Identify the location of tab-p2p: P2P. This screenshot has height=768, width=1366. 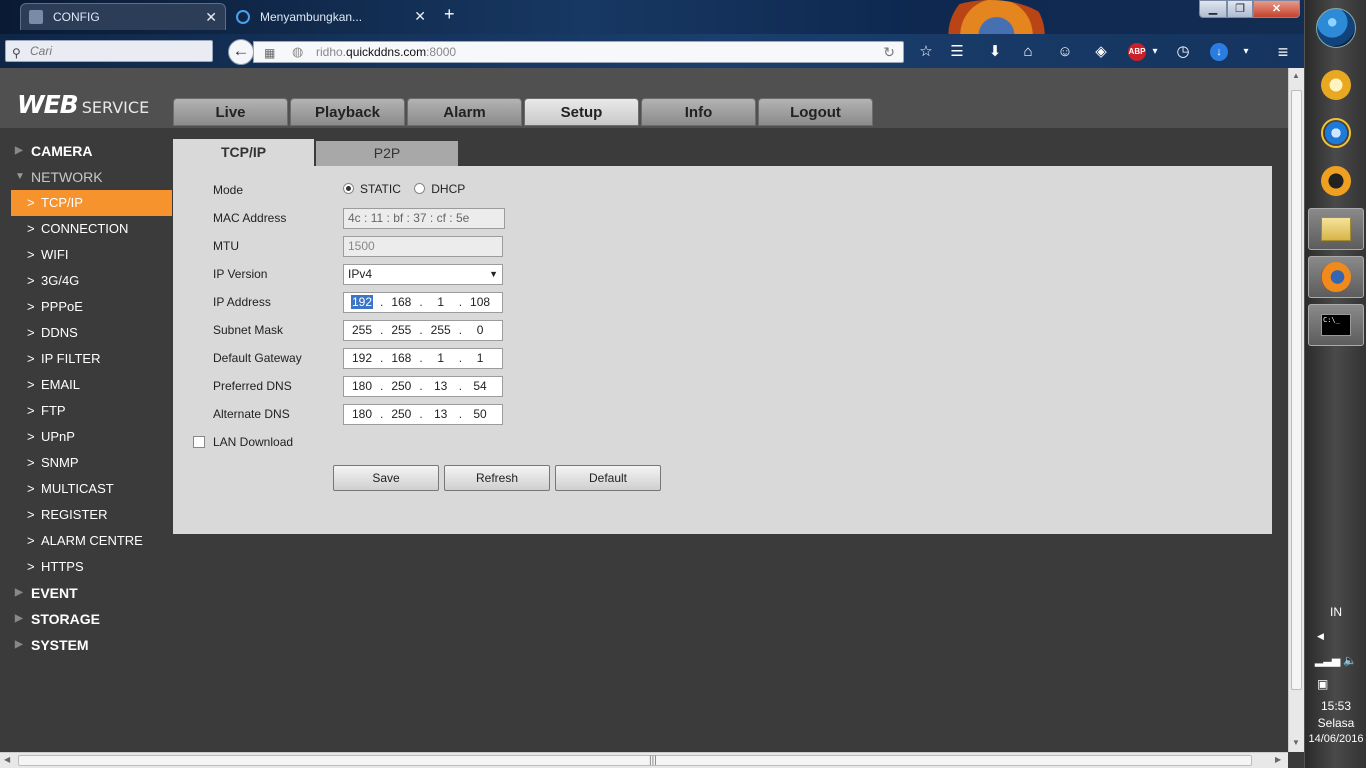
(387, 153).